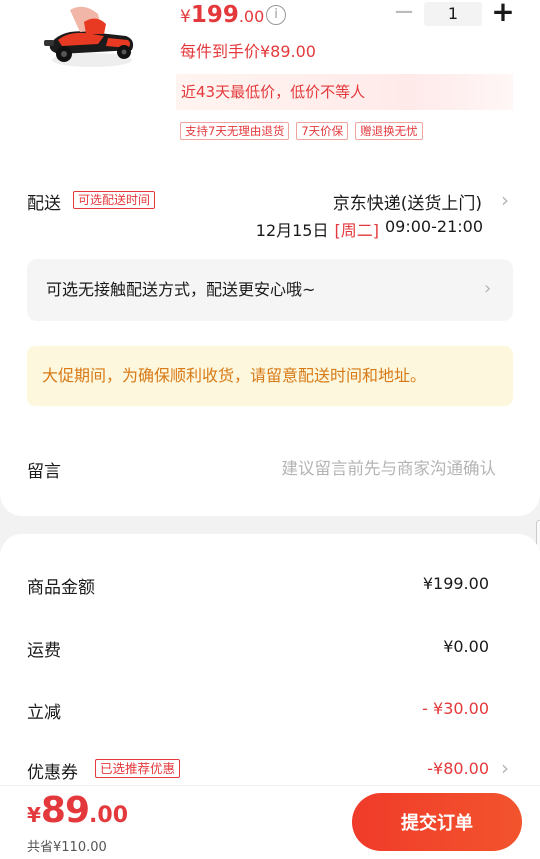 This screenshot has width=540, height=859. I want to click on total-currency: ¥, so click(34, 815).